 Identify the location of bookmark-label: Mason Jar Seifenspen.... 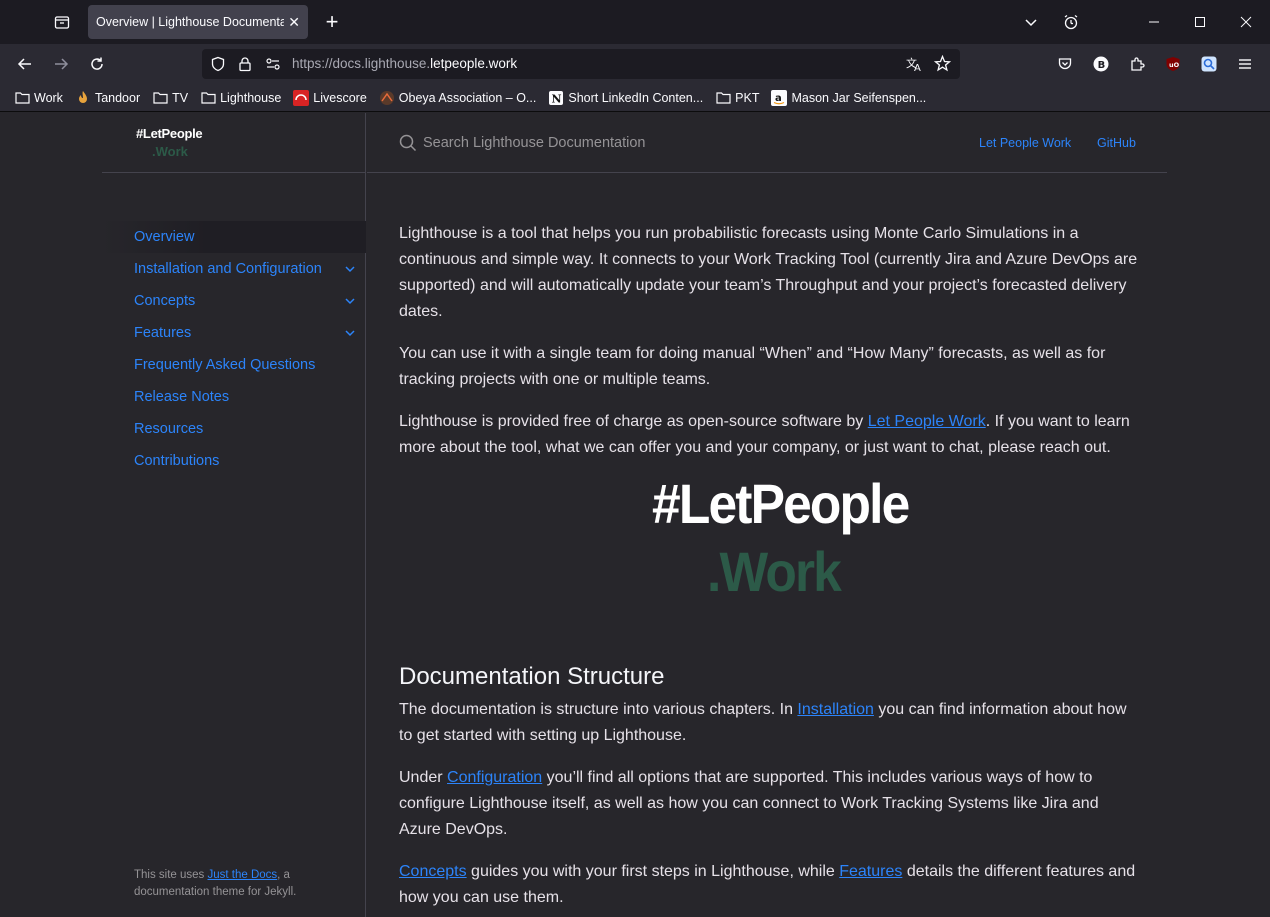
(859, 97).